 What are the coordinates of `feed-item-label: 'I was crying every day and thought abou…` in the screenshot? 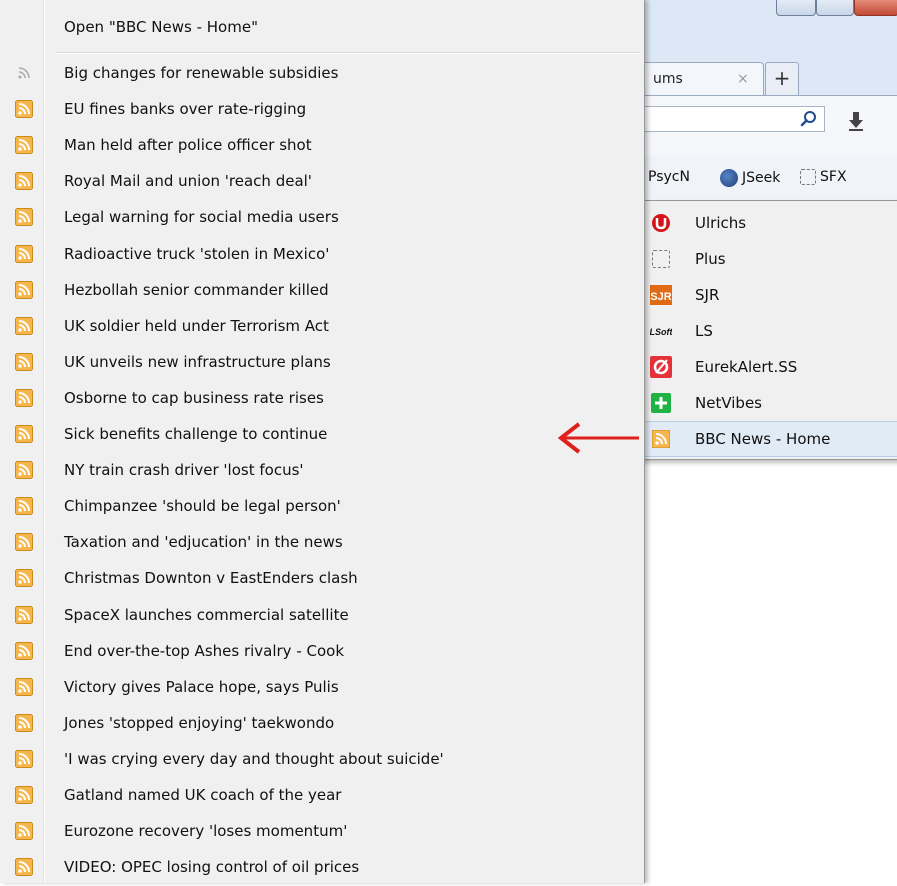 It's located at (254, 758).